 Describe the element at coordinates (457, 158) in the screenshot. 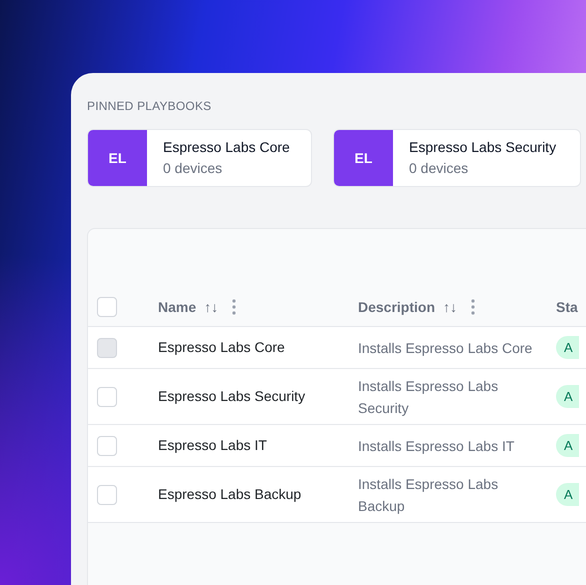

I see `playbook-card: EL Espresso Labs Security 0 devices` at that location.